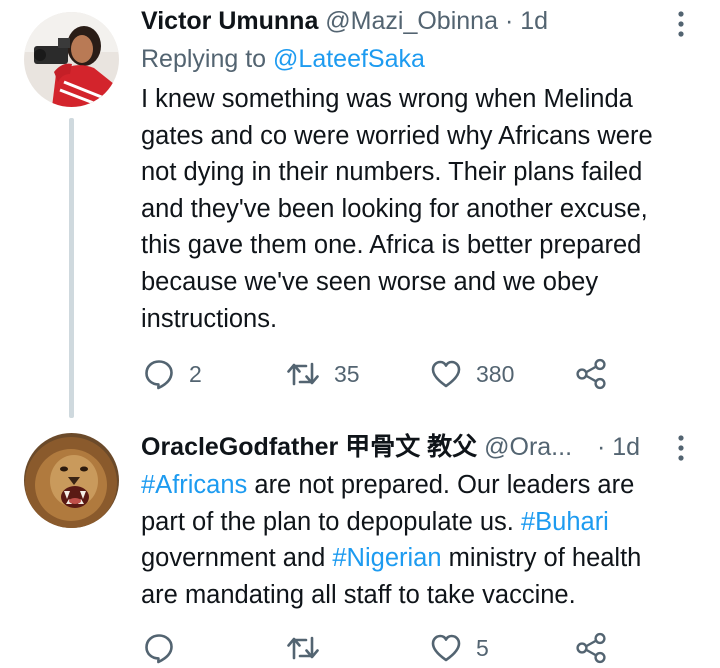 The height and width of the screenshot is (668, 720). I want to click on avatar-photo-icon, so click(71, 59).